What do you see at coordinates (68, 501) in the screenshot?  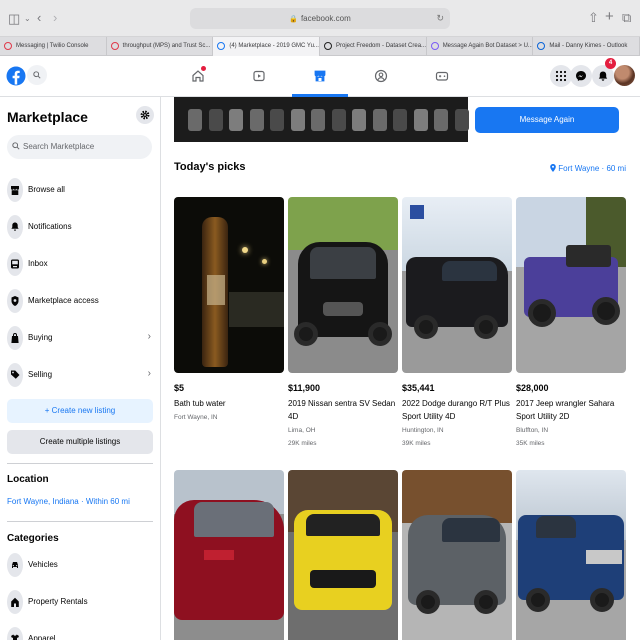 I see `location-filter-link: Fort Wayne, Indiana · Within 60 mi` at bounding box center [68, 501].